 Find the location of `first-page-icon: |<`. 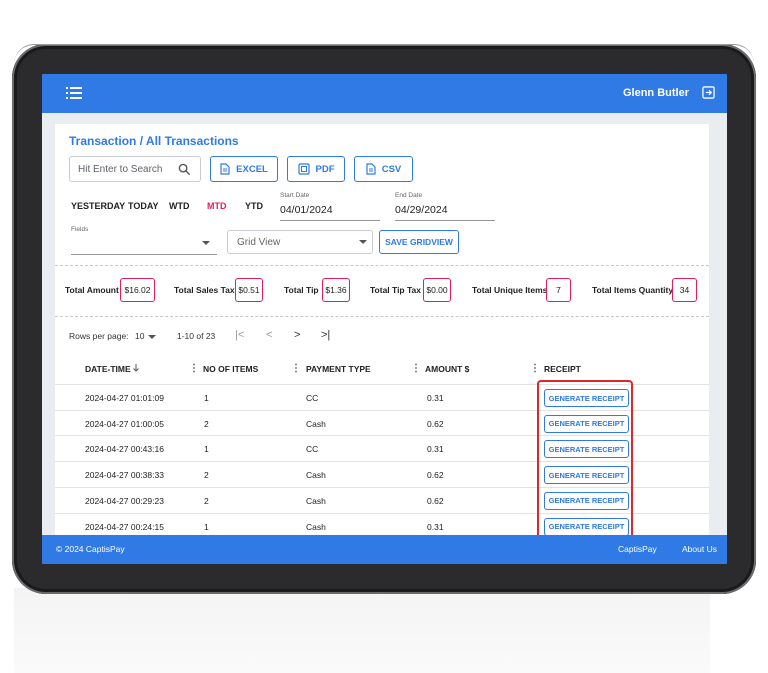

first-page-icon: |< is located at coordinates (239, 335).